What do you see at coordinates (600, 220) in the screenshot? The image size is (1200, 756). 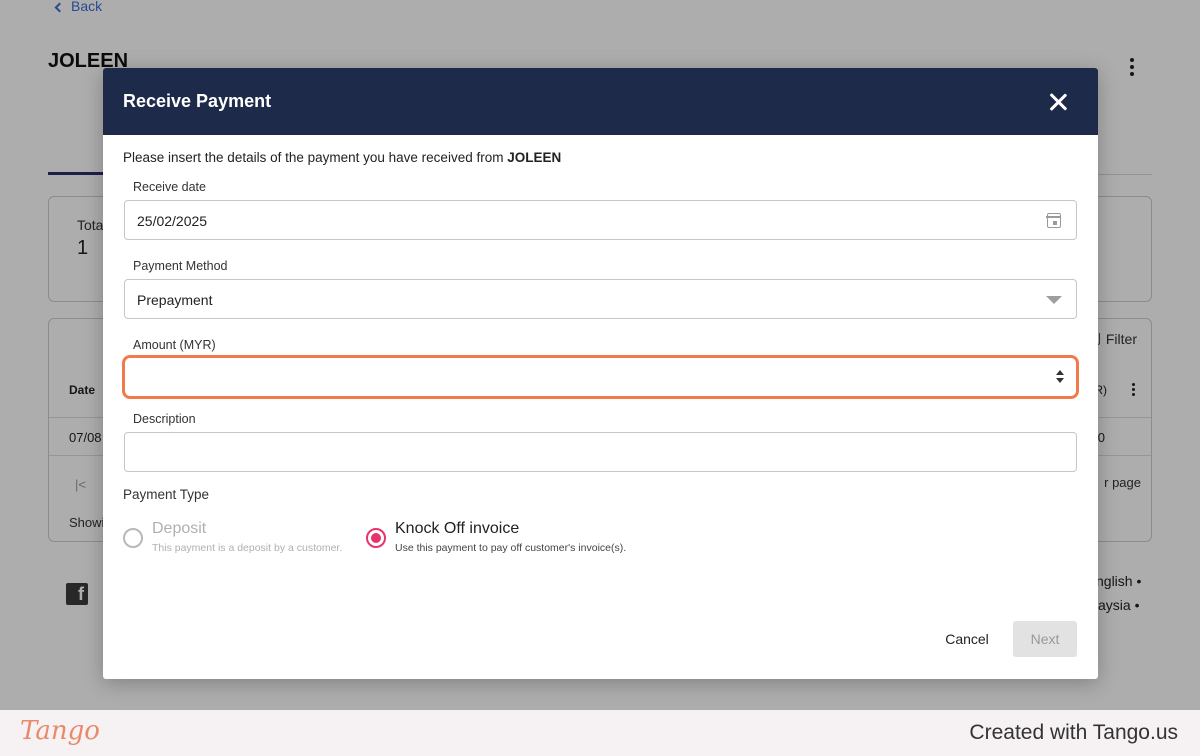 I see `receive-date-field: 25/02/2025` at bounding box center [600, 220].